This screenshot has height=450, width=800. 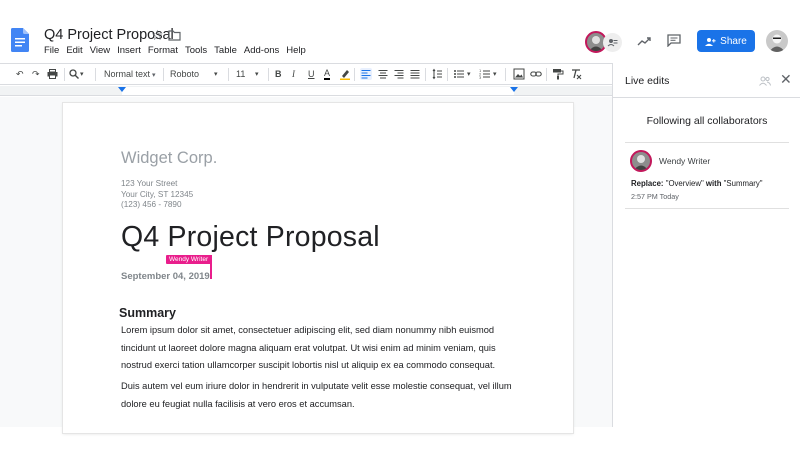 I want to click on menu-tools: Tools, so click(x=196, y=52).